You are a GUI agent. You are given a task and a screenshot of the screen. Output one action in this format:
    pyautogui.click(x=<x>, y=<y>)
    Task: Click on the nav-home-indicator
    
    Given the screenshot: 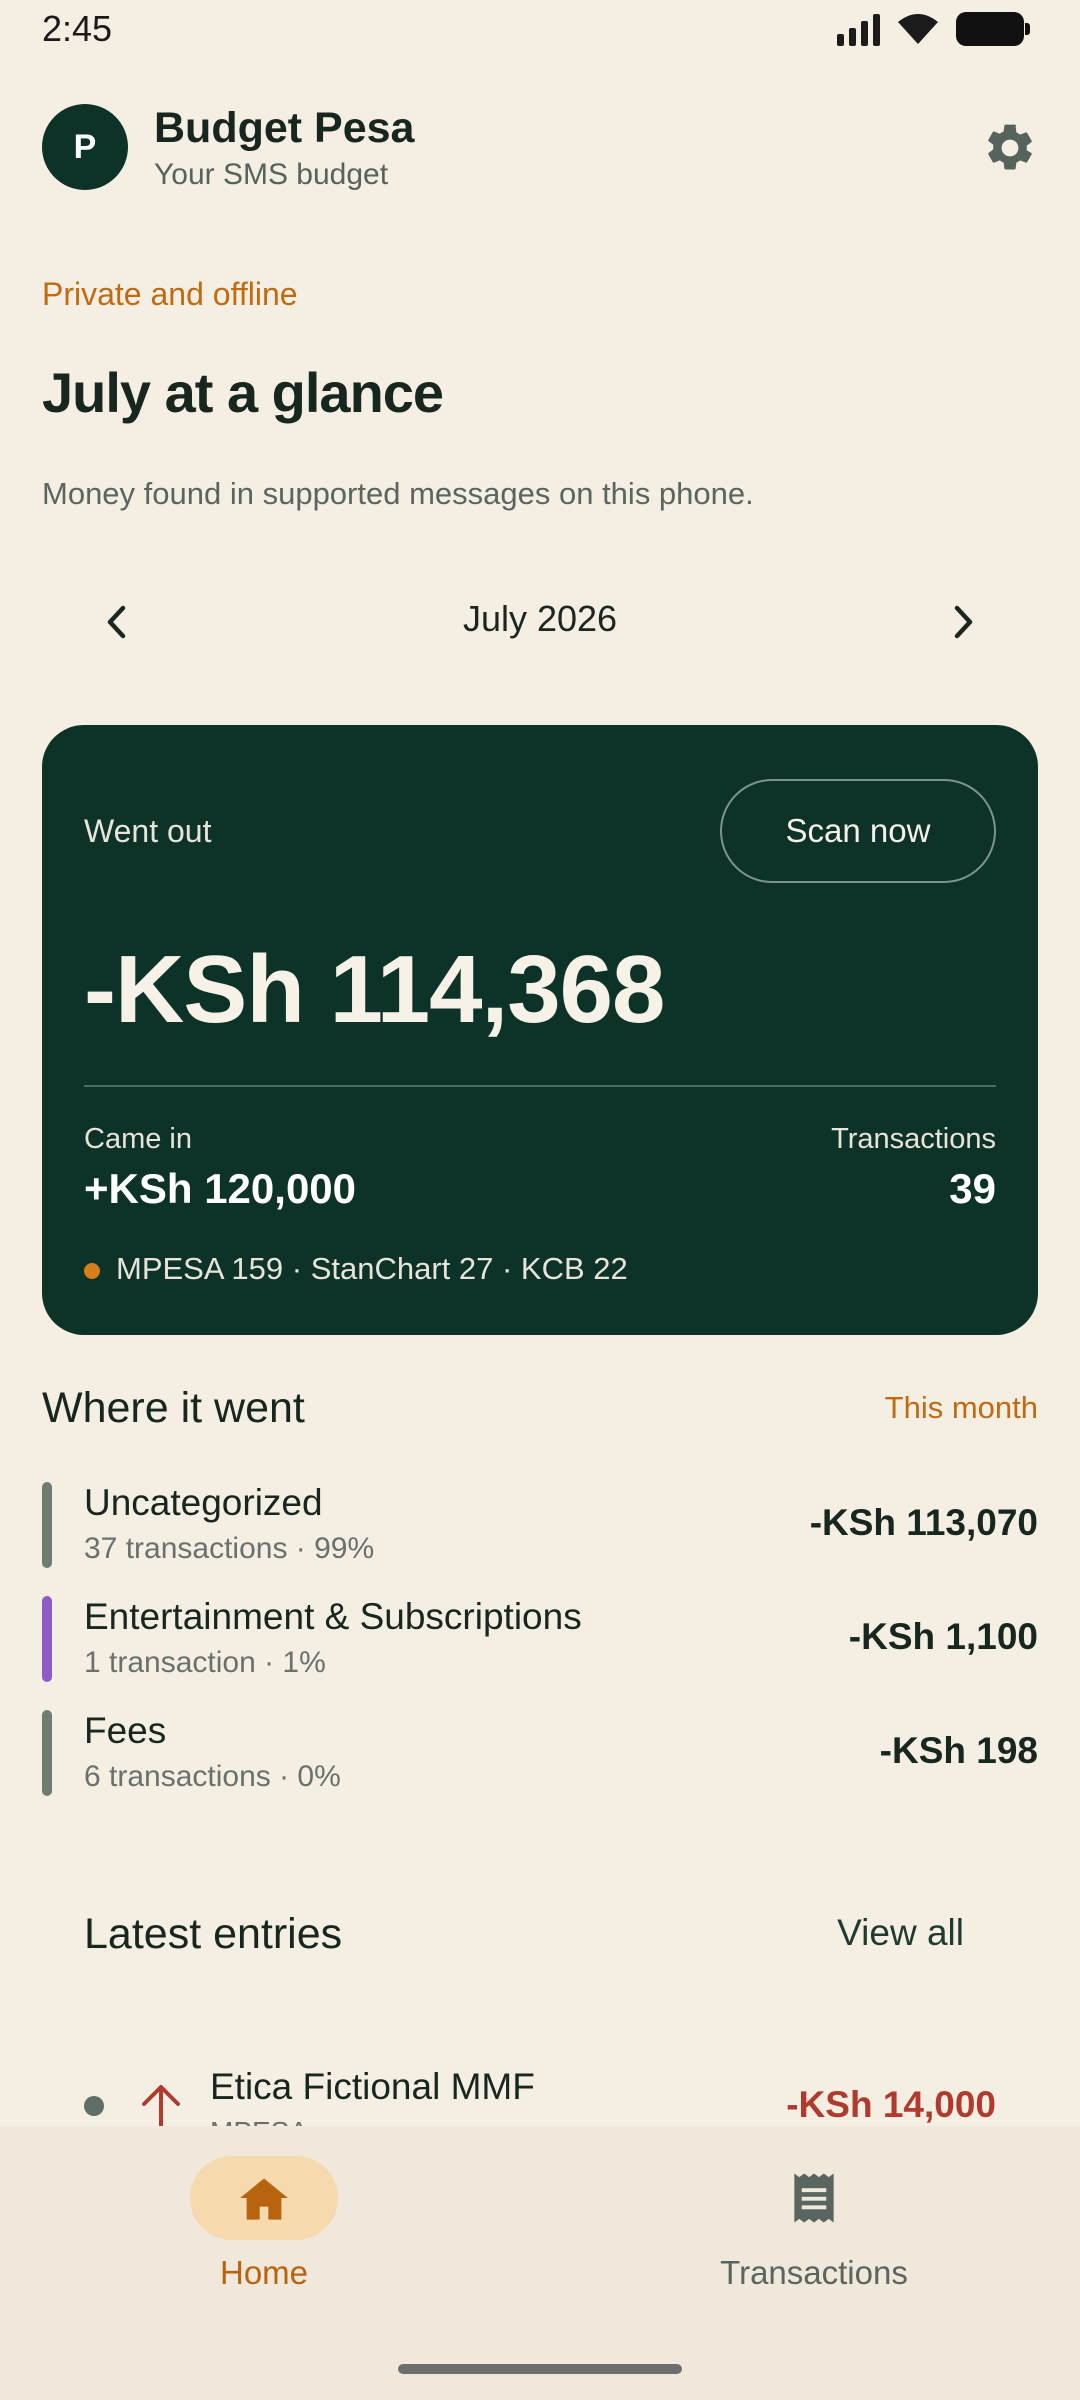 What is the action you would take?
    pyautogui.click(x=264, y=2198)
    